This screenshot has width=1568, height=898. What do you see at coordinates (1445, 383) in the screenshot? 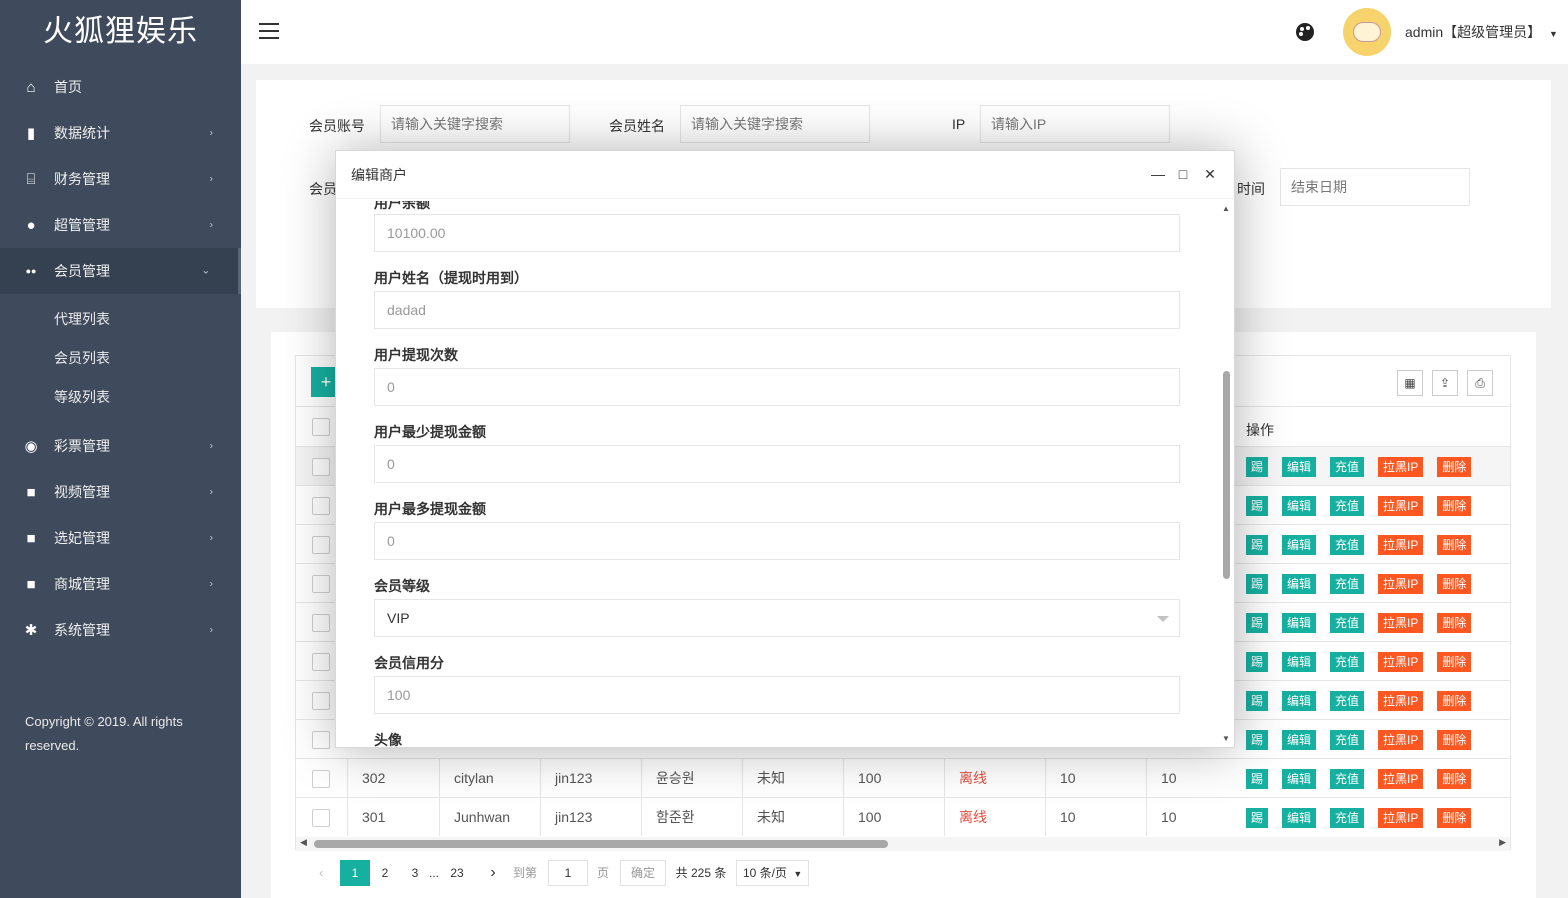
I see `export-icon: ⇪` at bounding box center [1445, 383].